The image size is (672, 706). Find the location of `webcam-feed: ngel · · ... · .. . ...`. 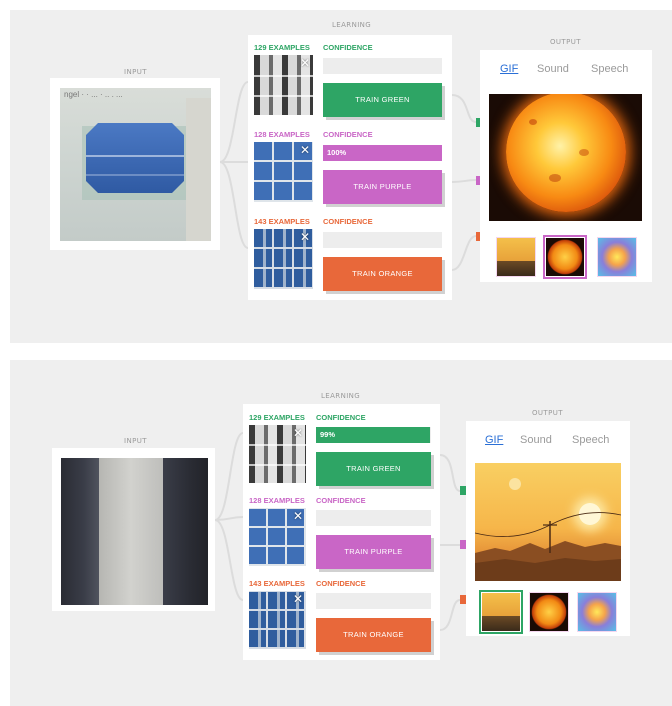

webcam-feed: ngel · · ... · .. . ... is located at coordinates (135, 164).